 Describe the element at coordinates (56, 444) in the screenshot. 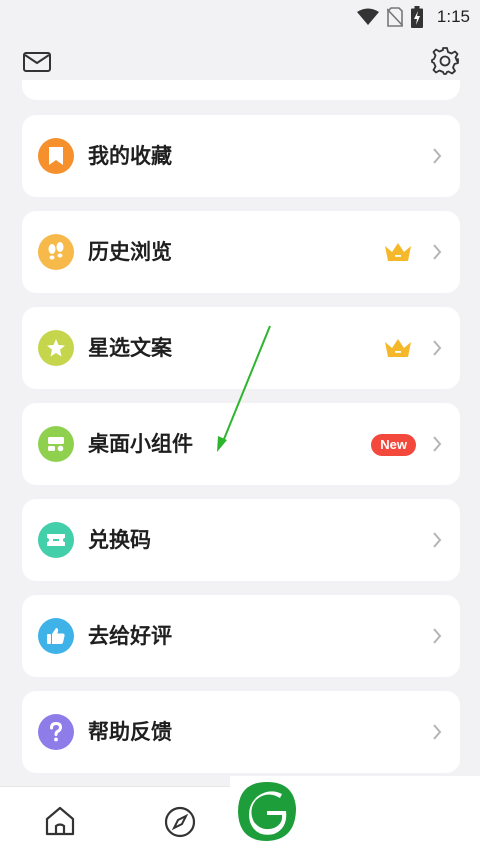

I see `widget-icon` at that location.